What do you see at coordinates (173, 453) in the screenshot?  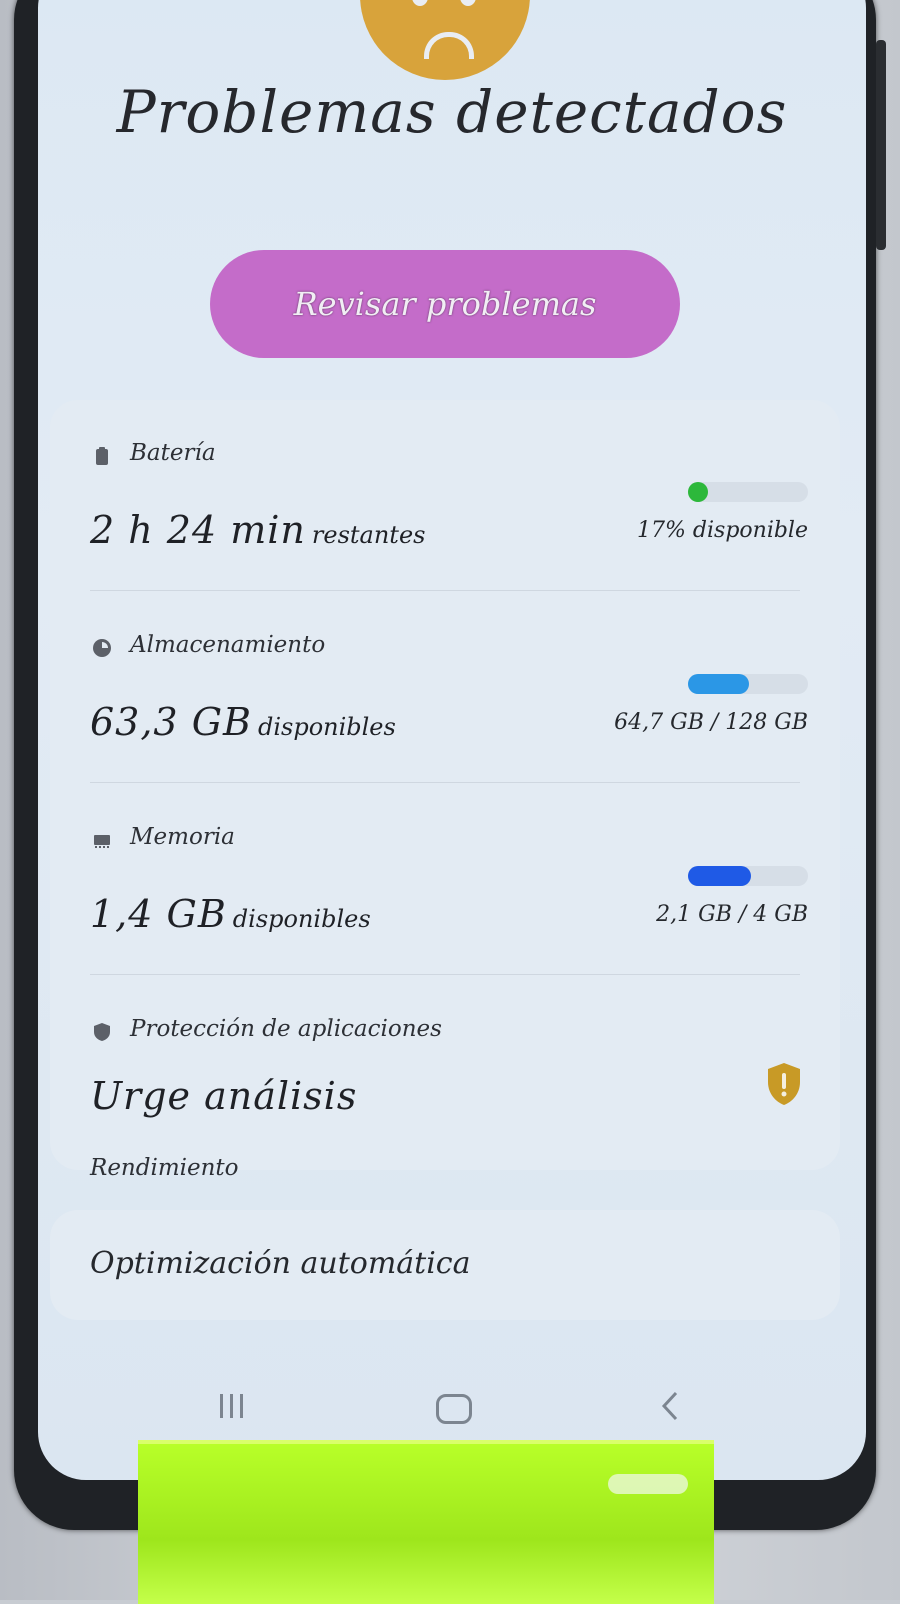 I see `battery-label: Batería` at bounding box center [173, 453].